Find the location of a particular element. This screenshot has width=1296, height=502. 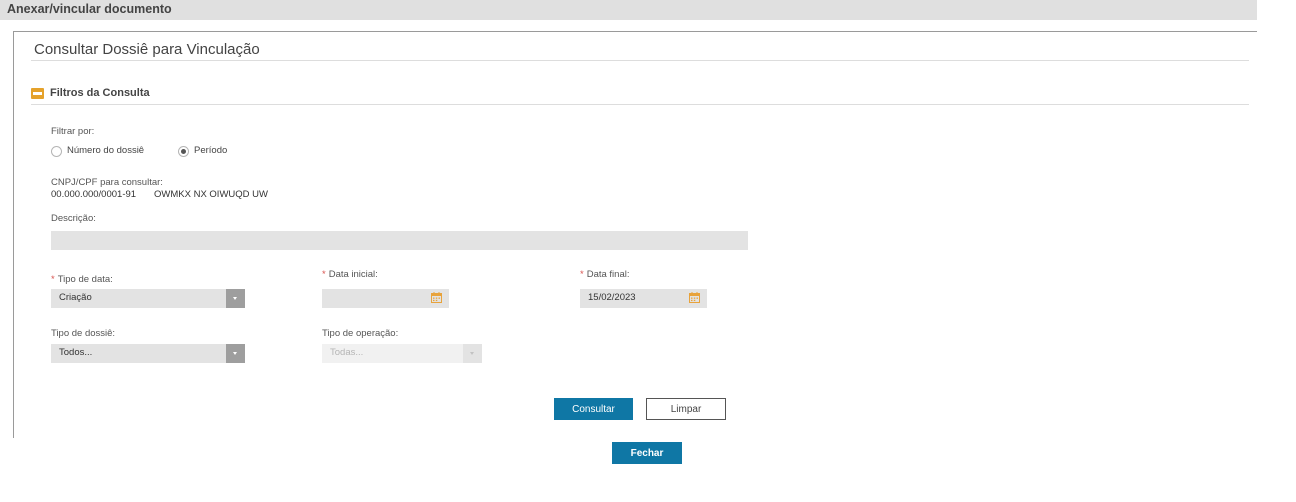

window-title-bar: Anexar/vincular documento is located at coordinates (628, 10).